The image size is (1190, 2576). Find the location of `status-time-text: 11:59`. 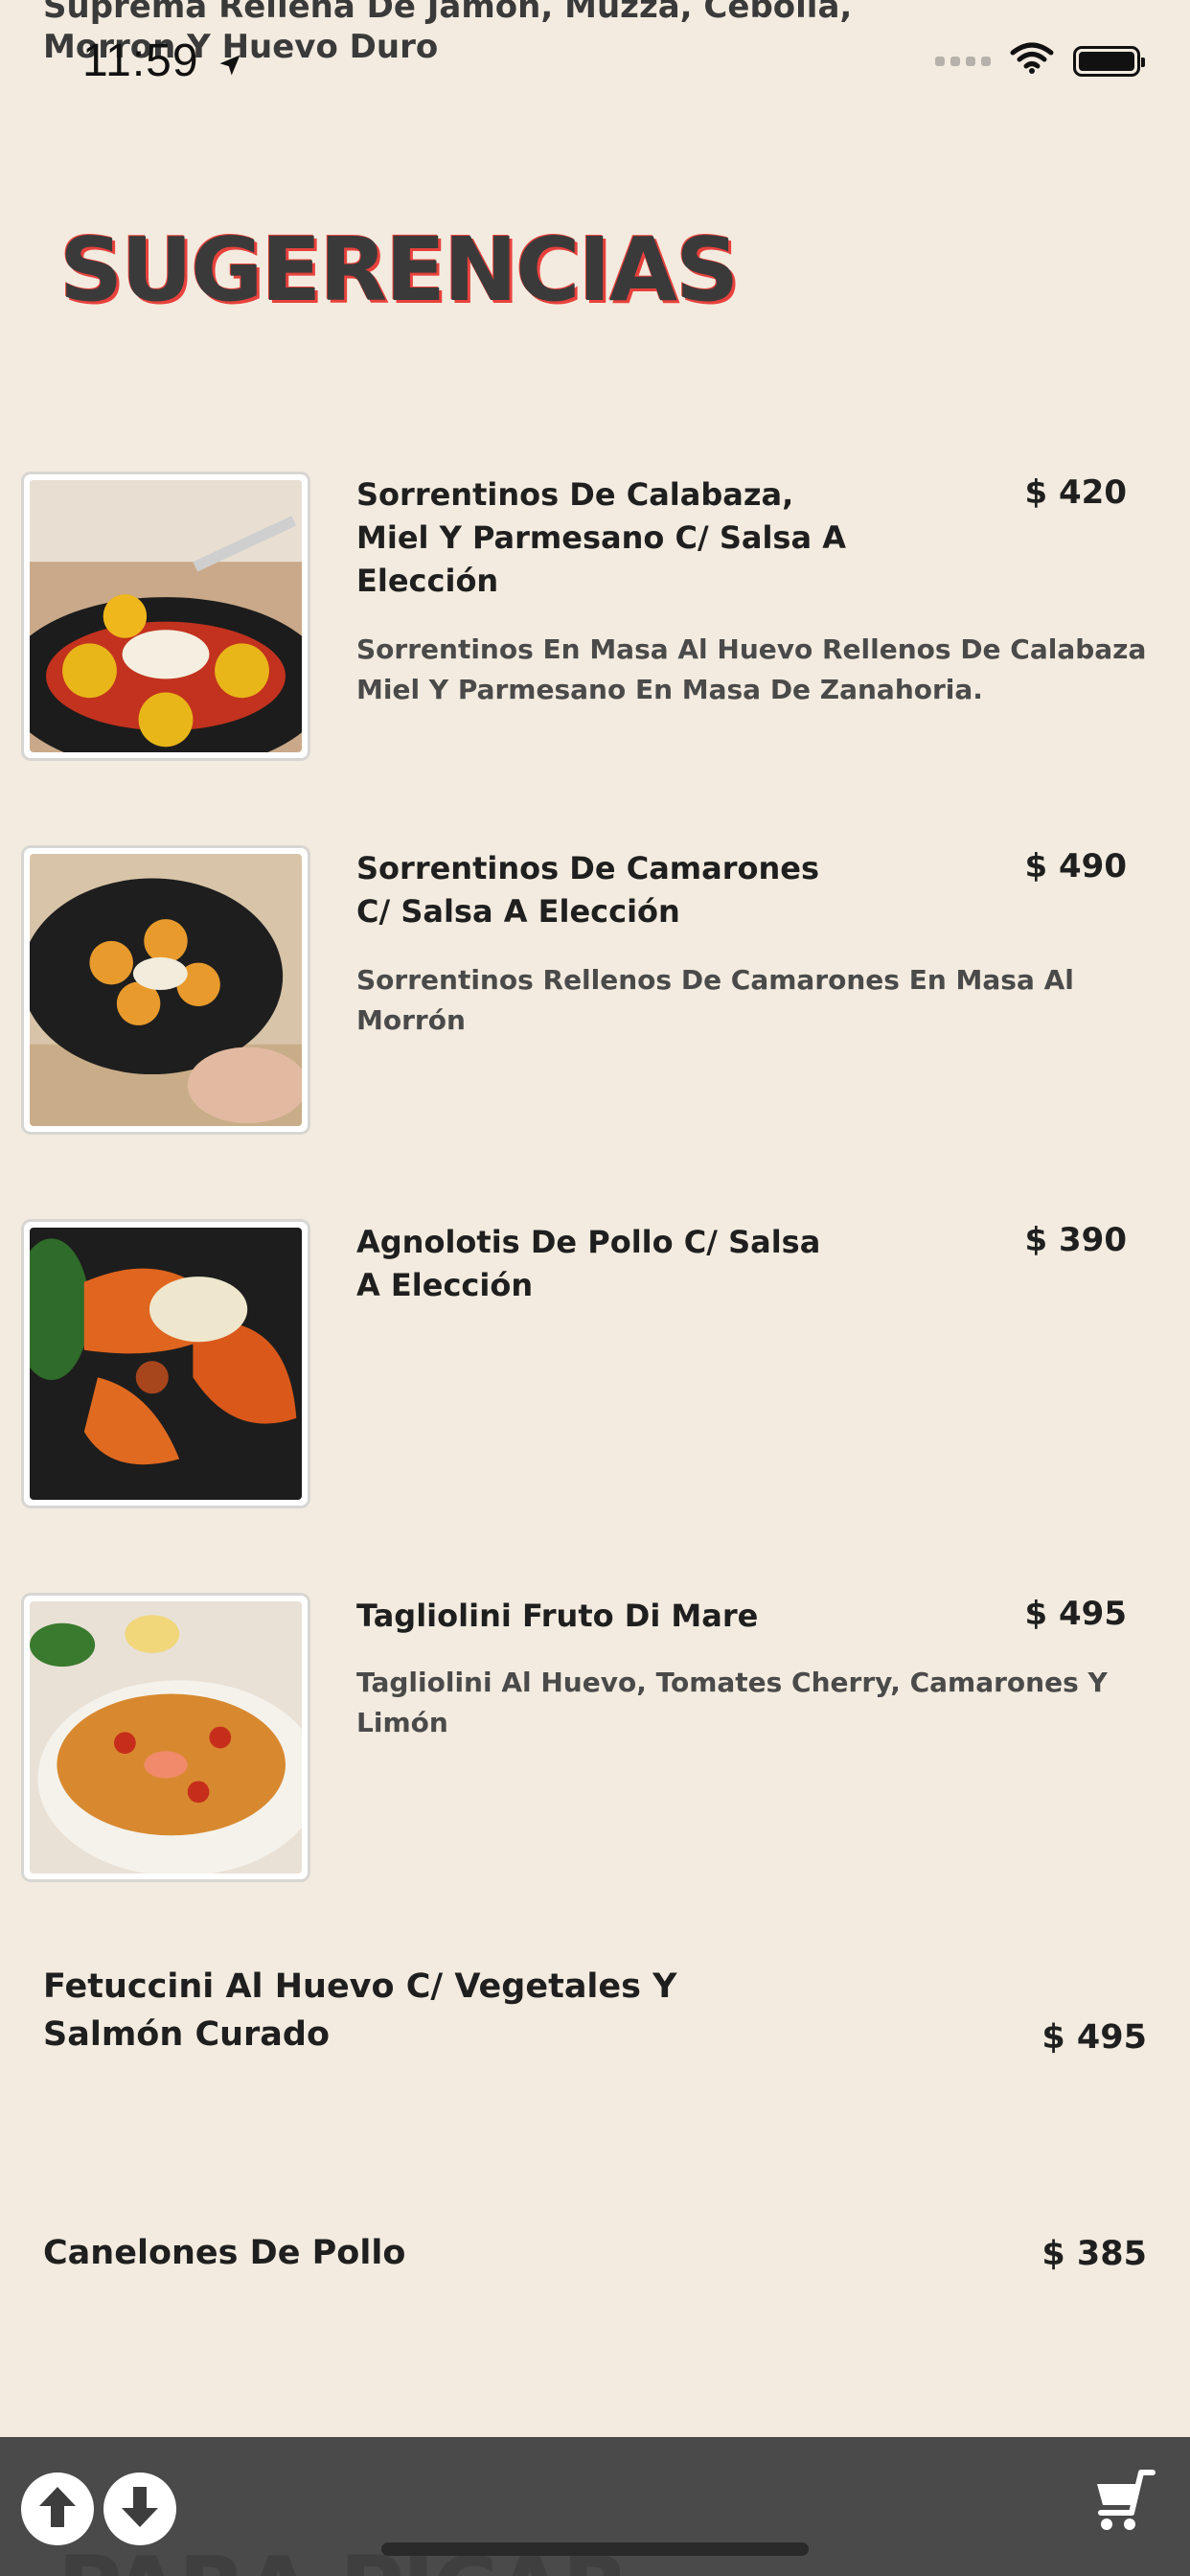

status-time-text: 11:59 is located at coordinates (140, 60).